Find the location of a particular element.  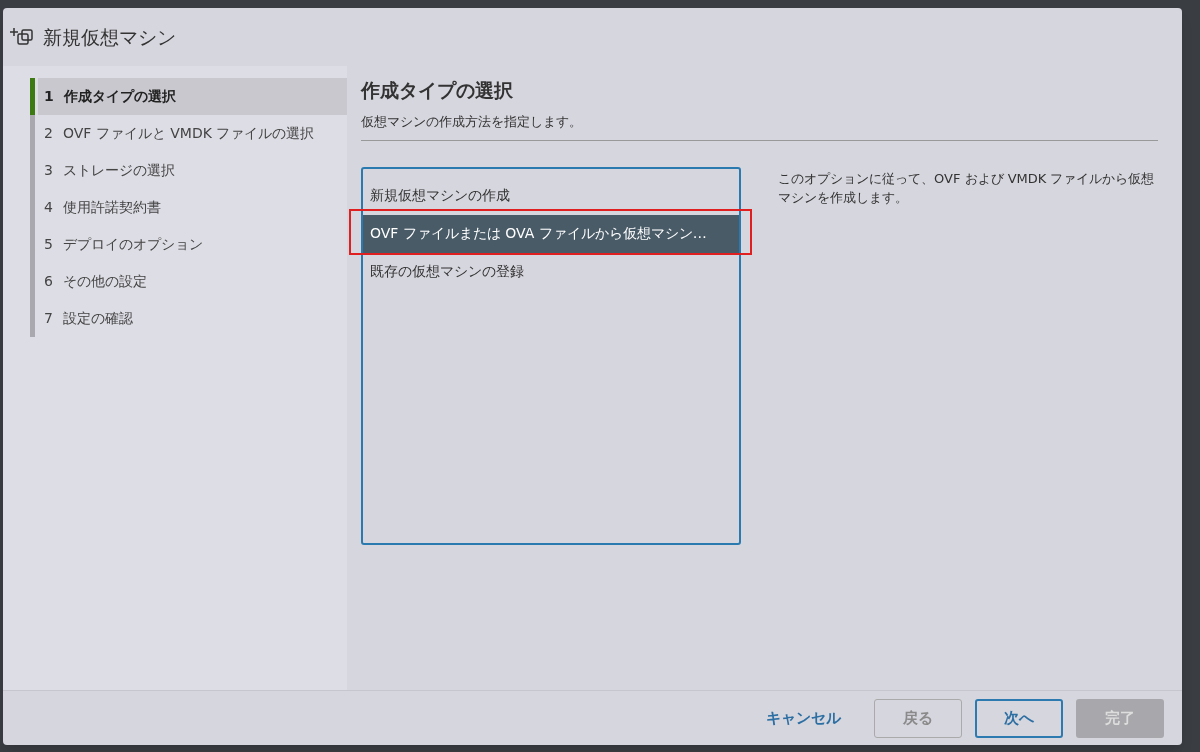

wizard-step: 5 デプロイのオプション is located at coordinates (192, 244).